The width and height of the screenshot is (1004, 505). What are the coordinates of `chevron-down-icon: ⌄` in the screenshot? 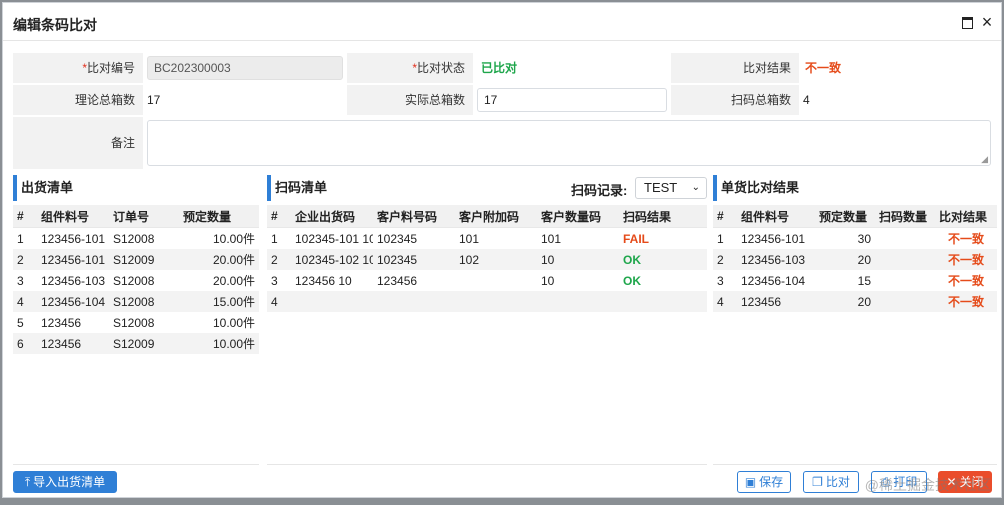 It's located at (695, 187).